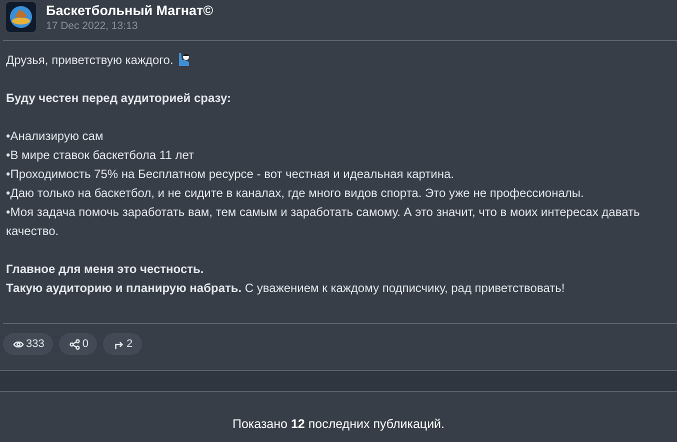  I want to click on channel-avatar, so click(21, 17).